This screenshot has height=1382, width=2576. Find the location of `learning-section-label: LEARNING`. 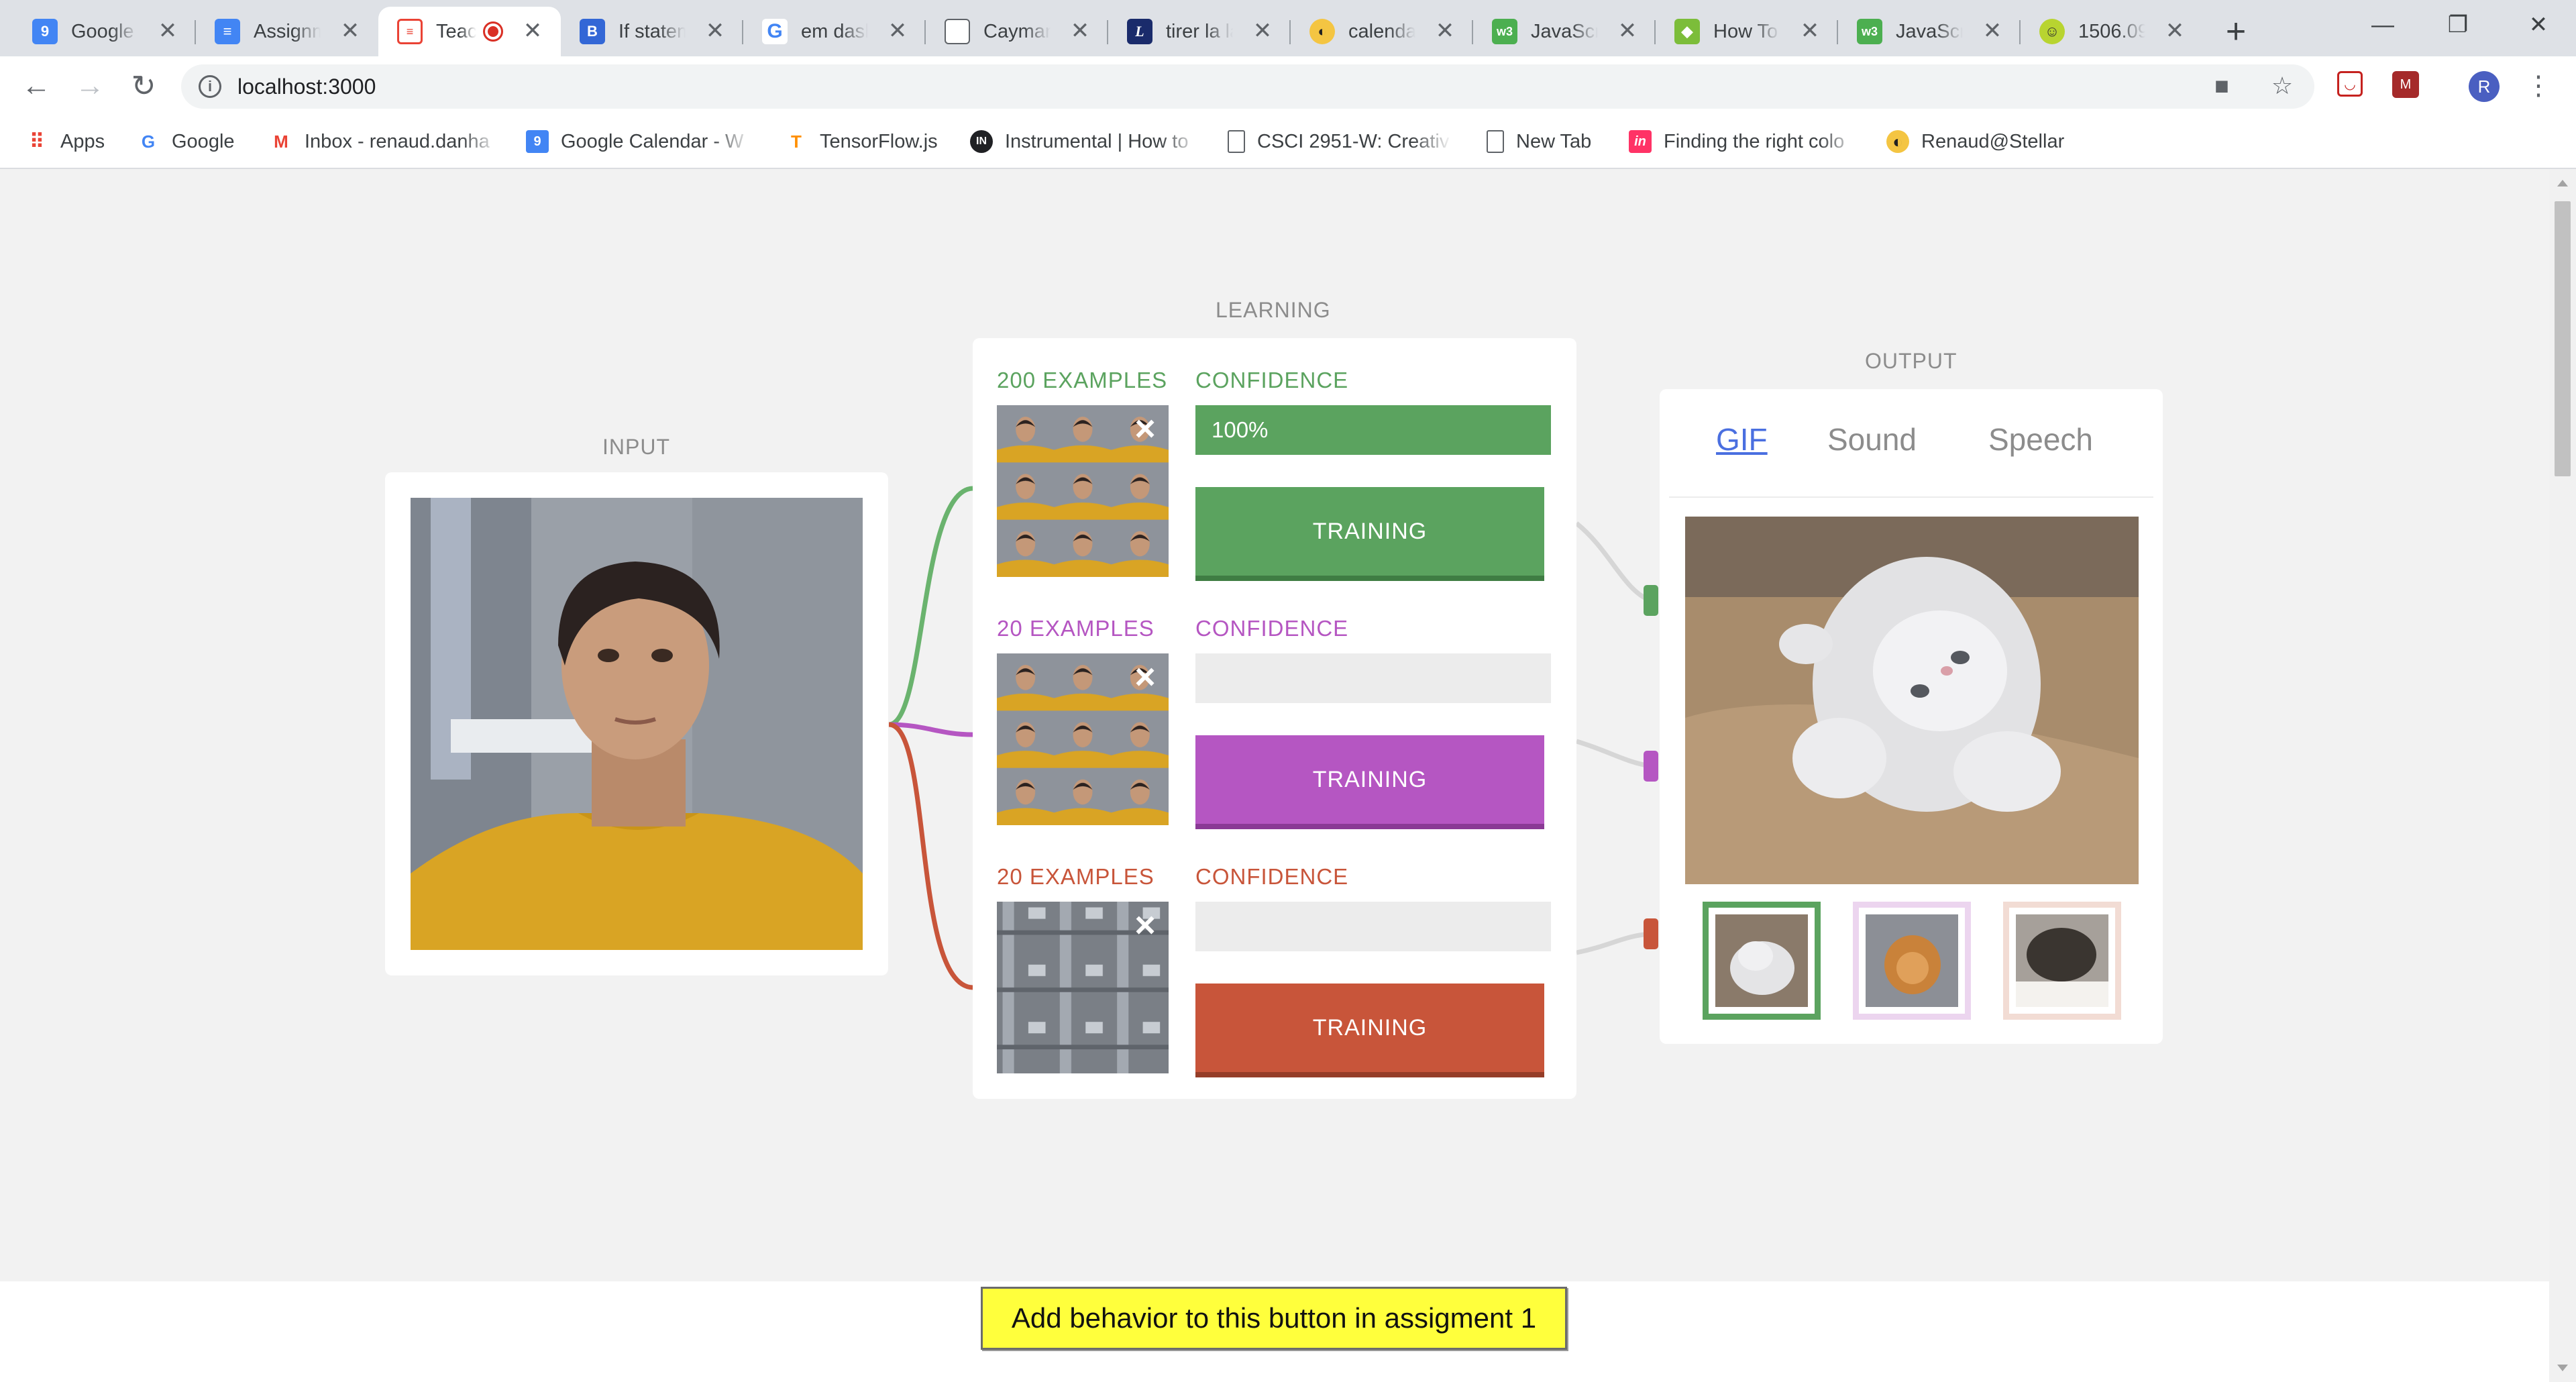

learning-section-label: LEARNING is located at coordinates (1273, 310).